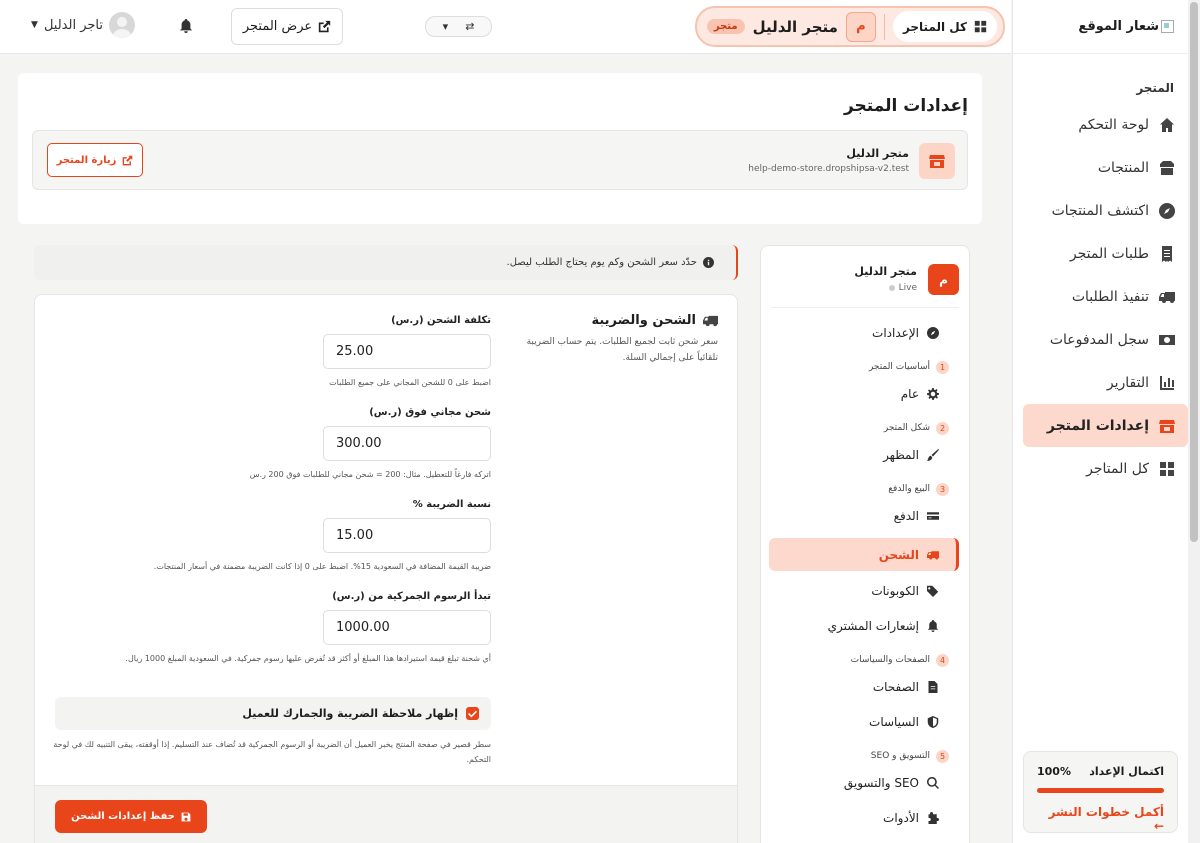  I want to click on tags-icon, so click(933, 591).